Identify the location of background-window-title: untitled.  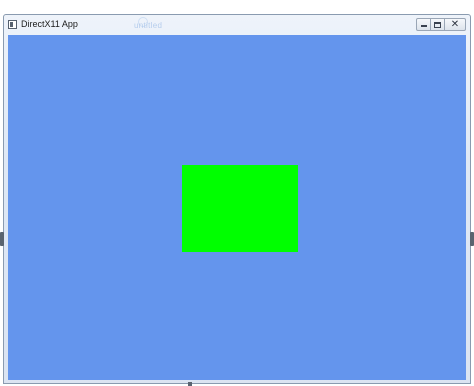
(148, 25).